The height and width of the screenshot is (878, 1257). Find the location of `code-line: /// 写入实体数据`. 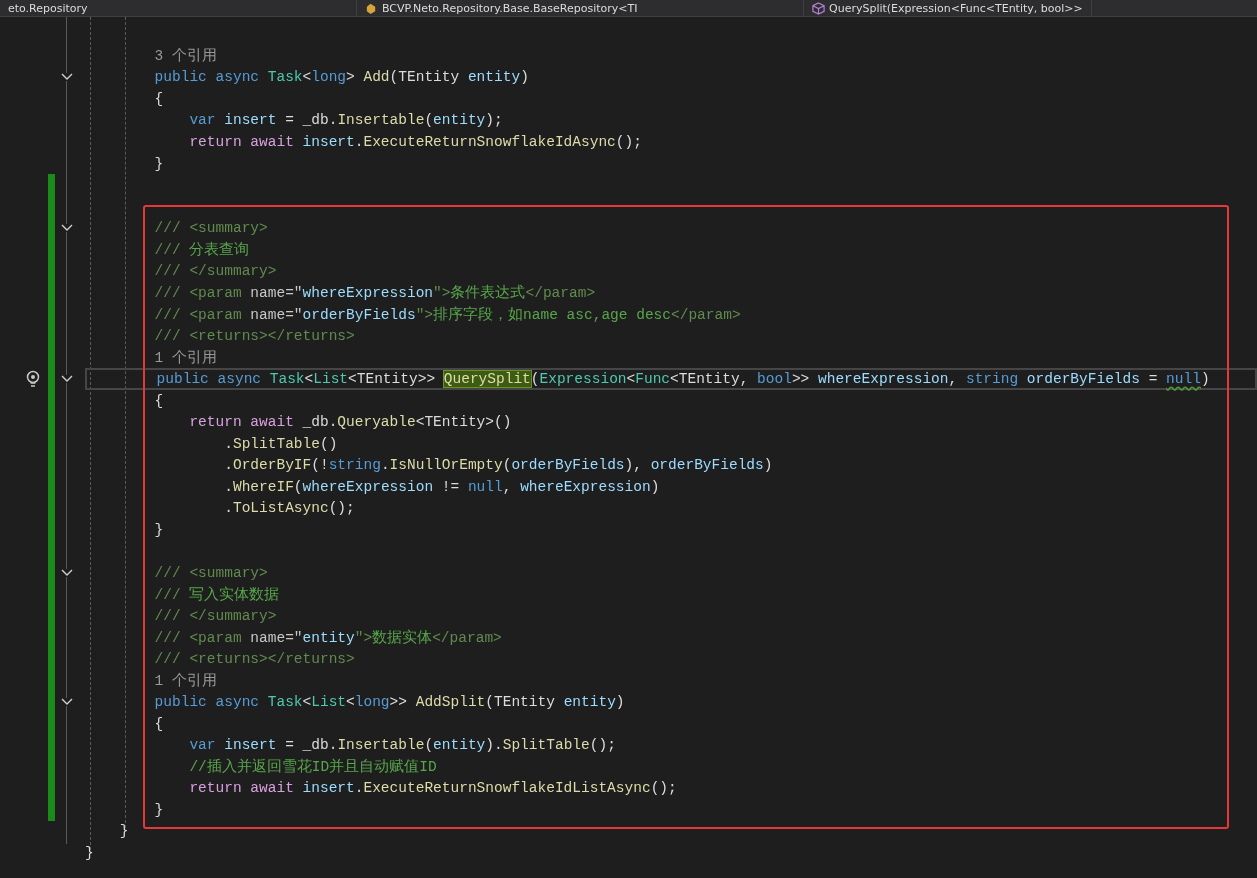

code-line: /// 写入实体数据 is located at coordinates (216, 594).